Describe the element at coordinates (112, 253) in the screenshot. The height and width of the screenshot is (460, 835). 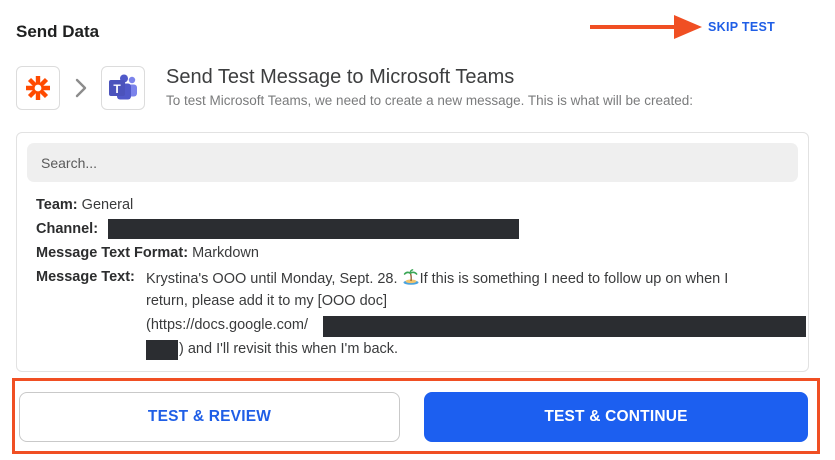
I see `field-format-label: Message Text Format:` at that location.